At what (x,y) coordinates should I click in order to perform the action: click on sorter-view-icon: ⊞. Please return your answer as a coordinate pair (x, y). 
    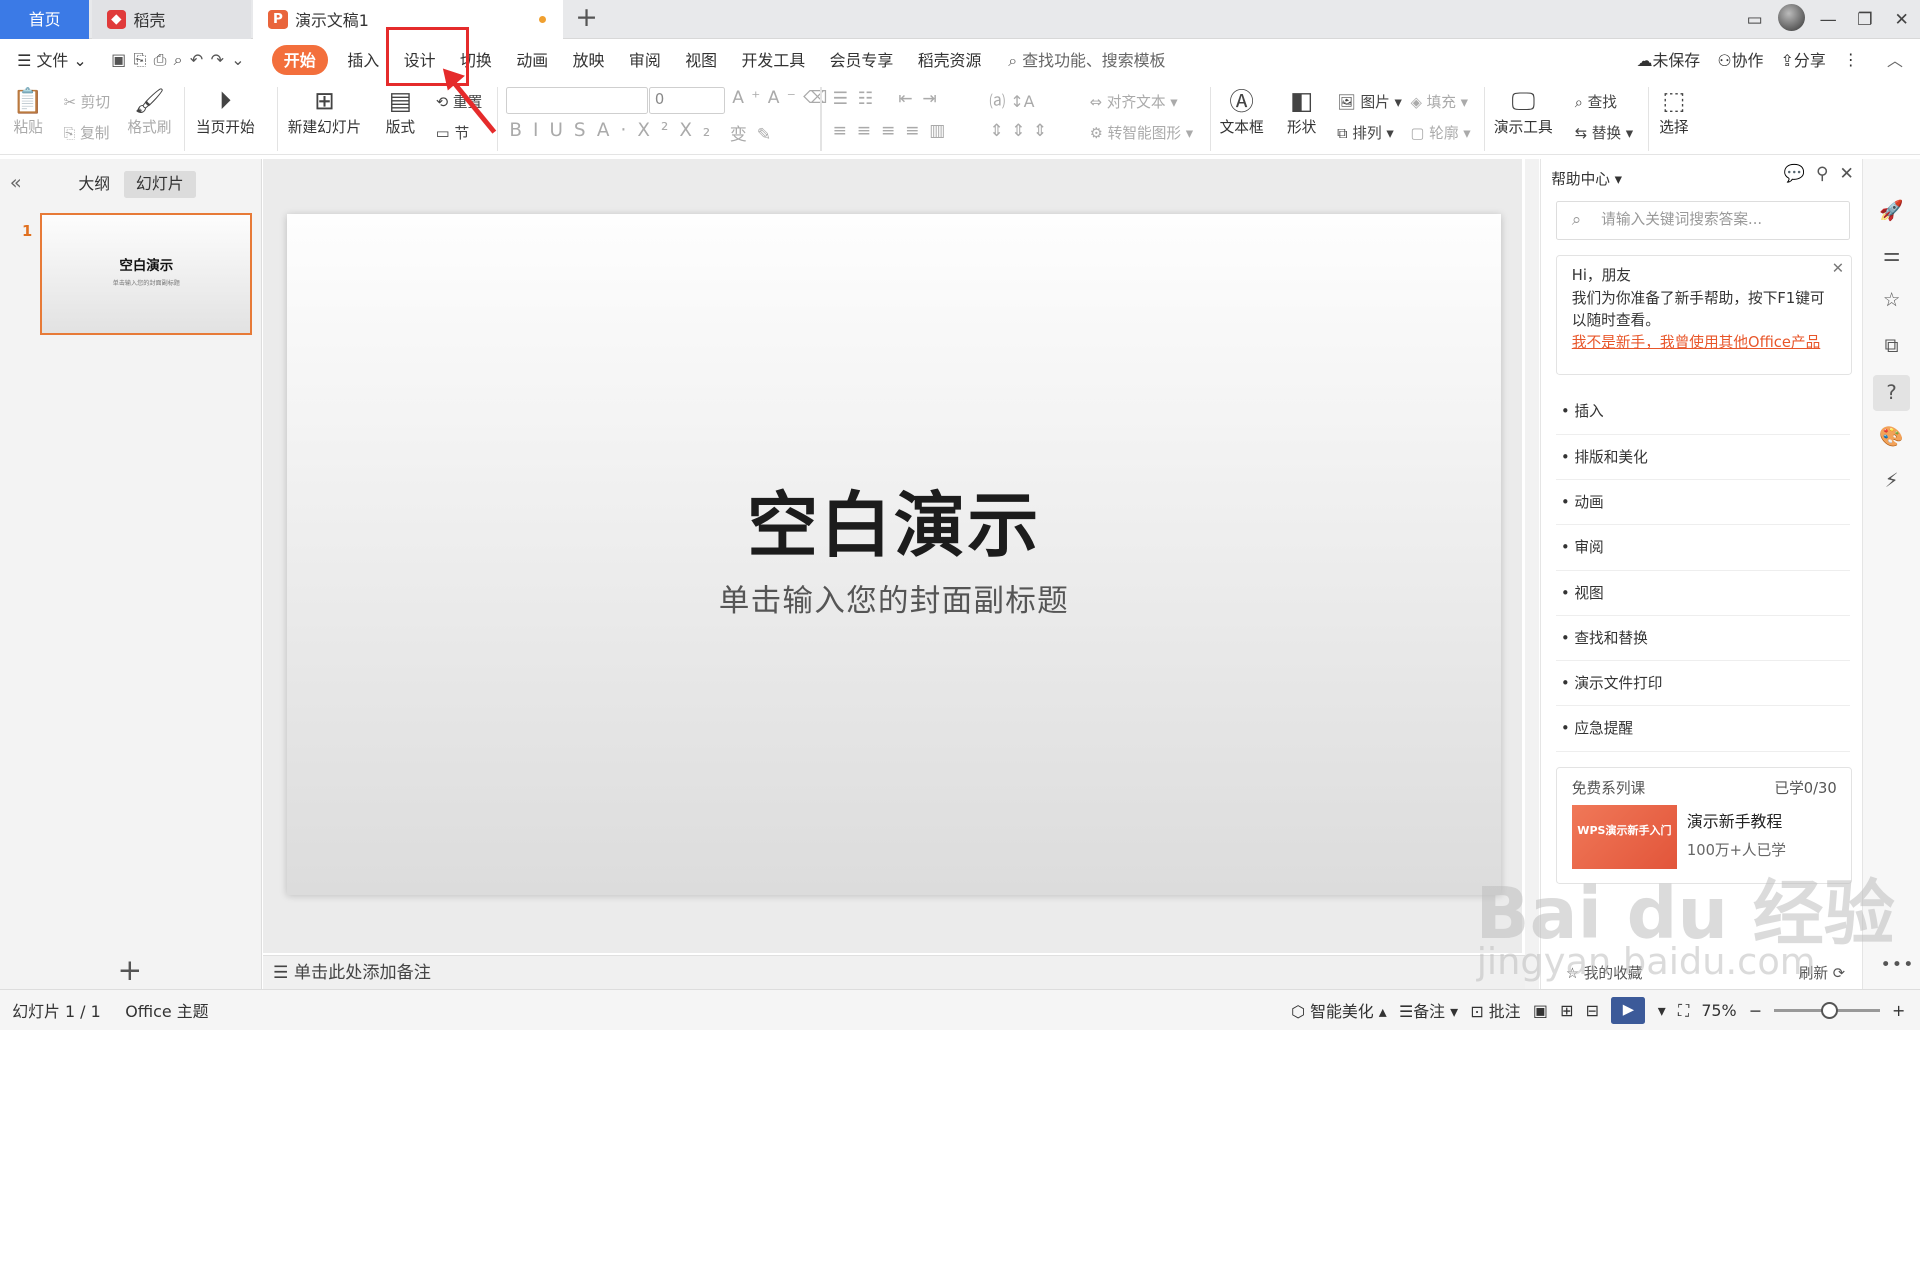
    Looking at the image, I should click on (1566, 1010).